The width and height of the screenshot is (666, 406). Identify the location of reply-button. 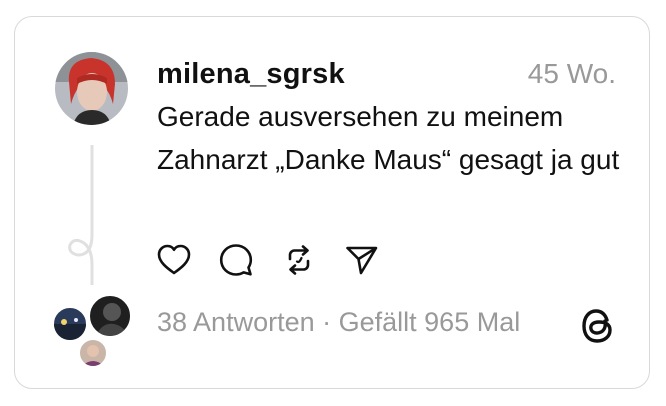
(236, 260).